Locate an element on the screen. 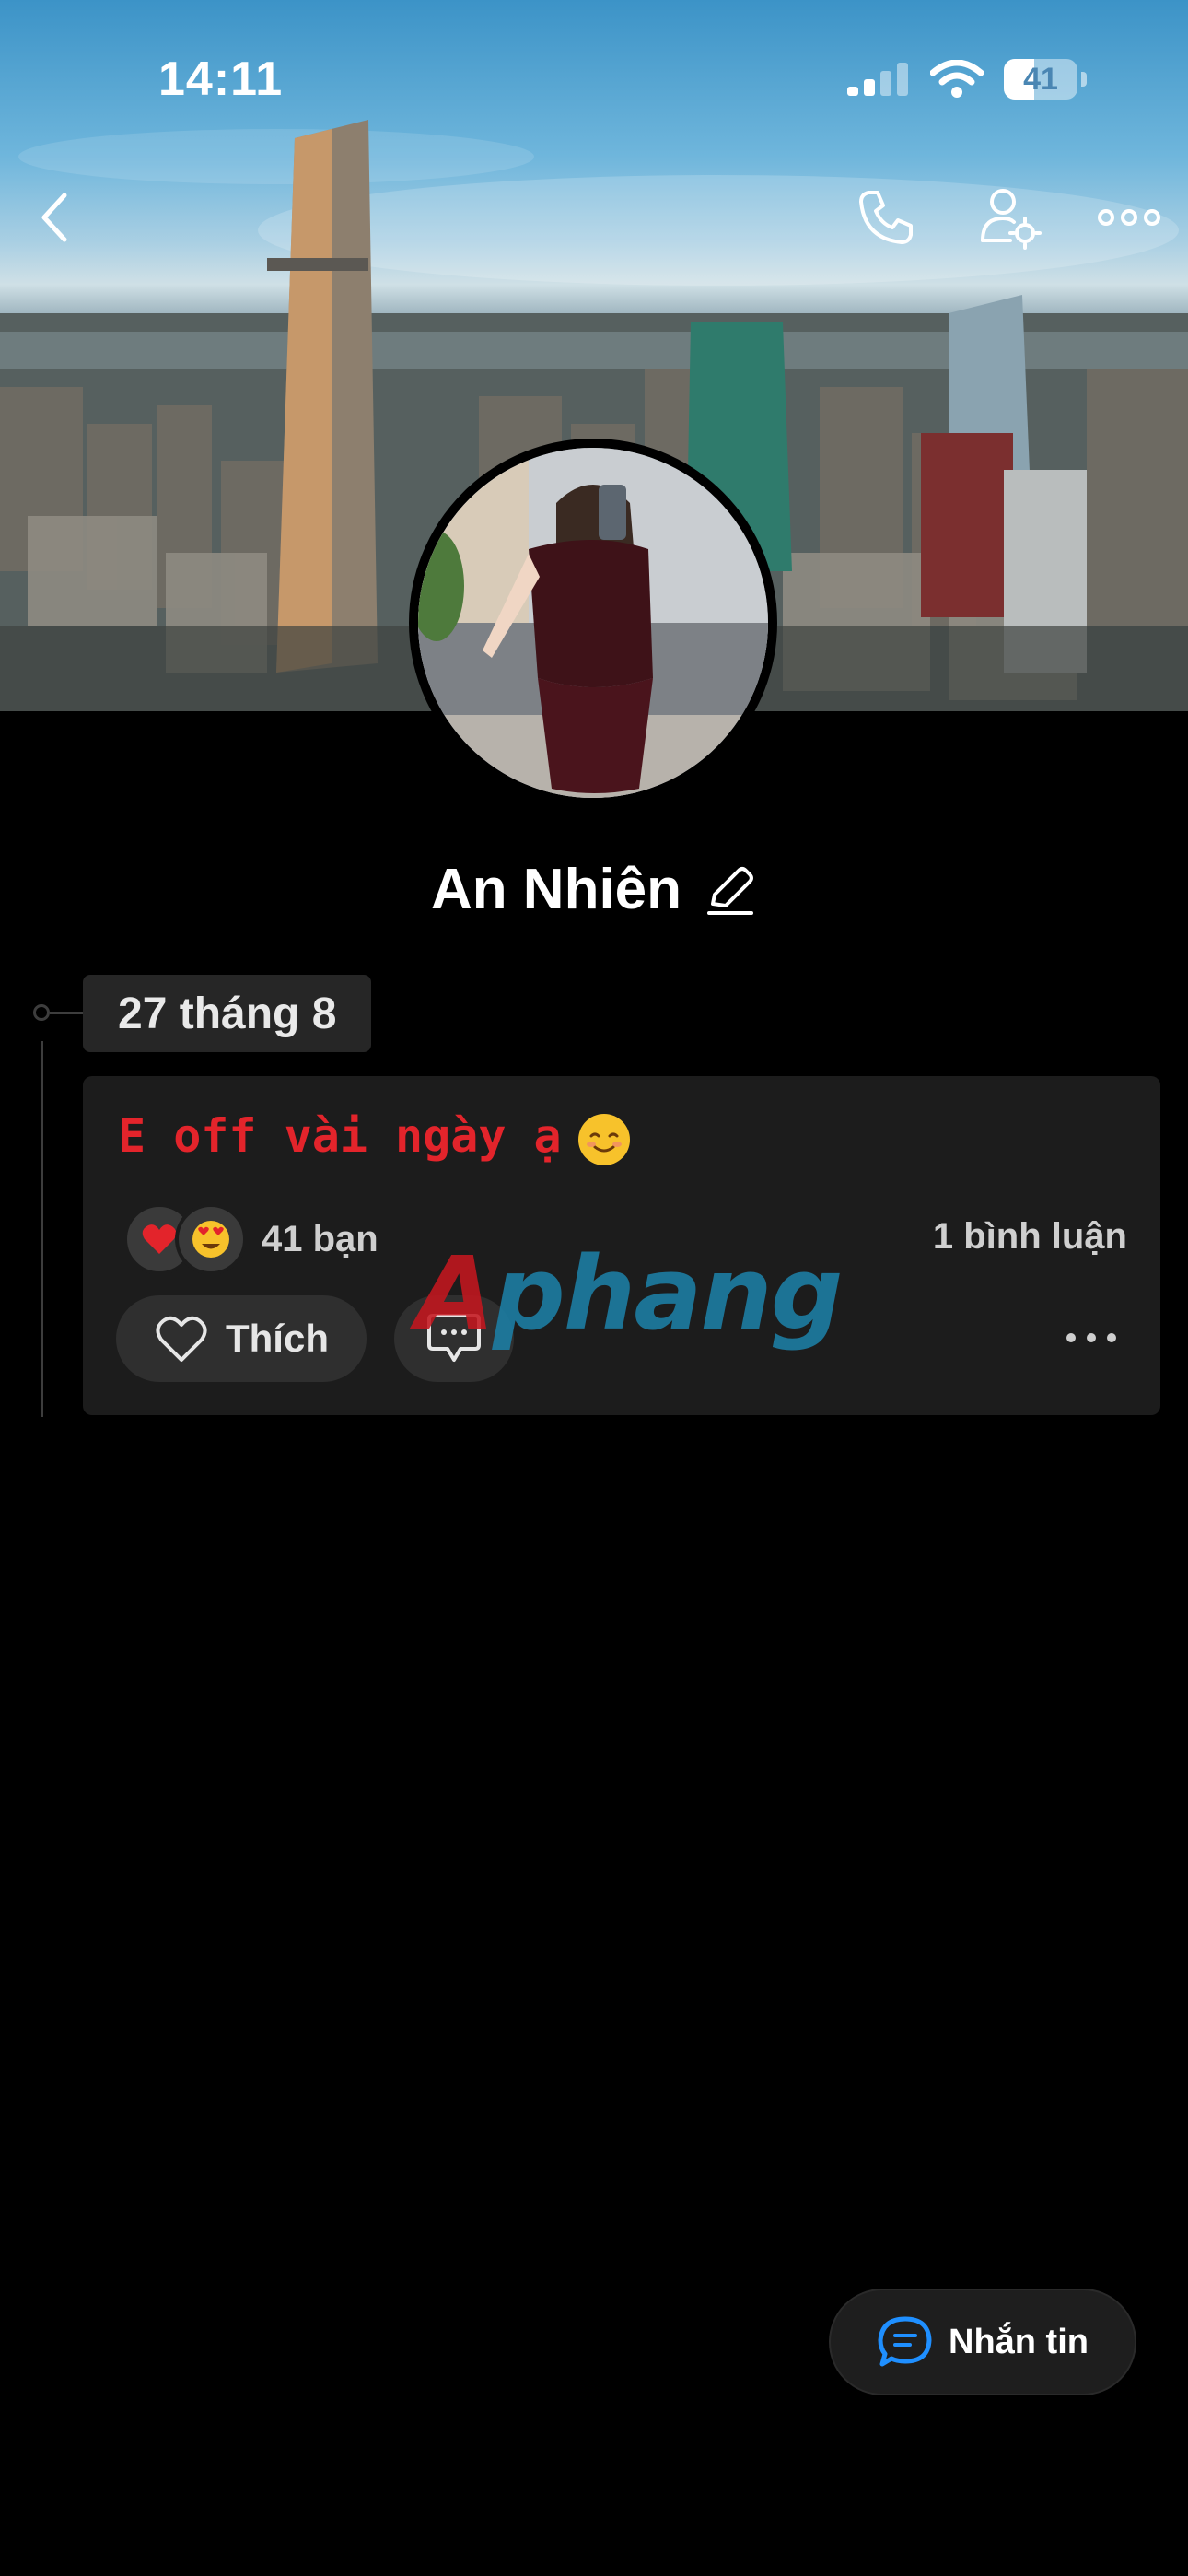  cellular-signal-icon is located at coordinates (877, 79).